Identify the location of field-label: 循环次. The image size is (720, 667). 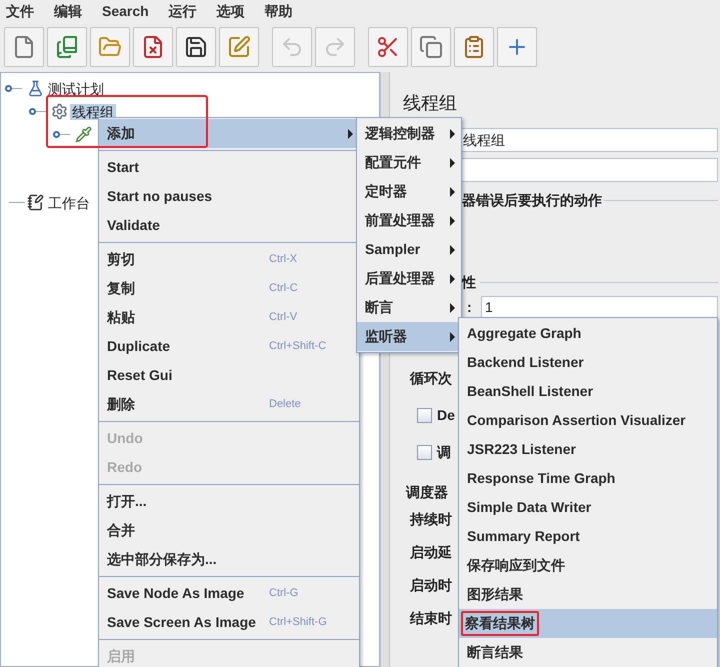
(431, 378).